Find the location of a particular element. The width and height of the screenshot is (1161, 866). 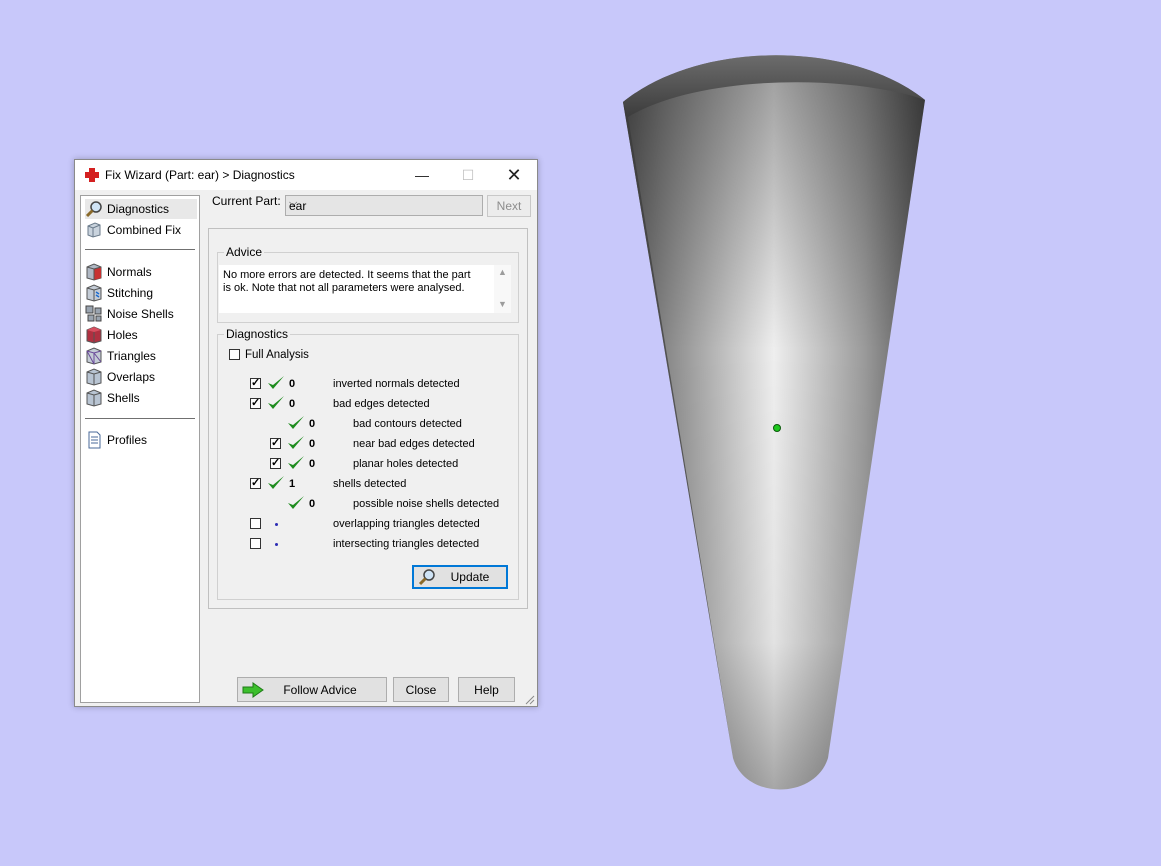

nav-item-overlaps: Overlaps is located at coordinates (141, 377).